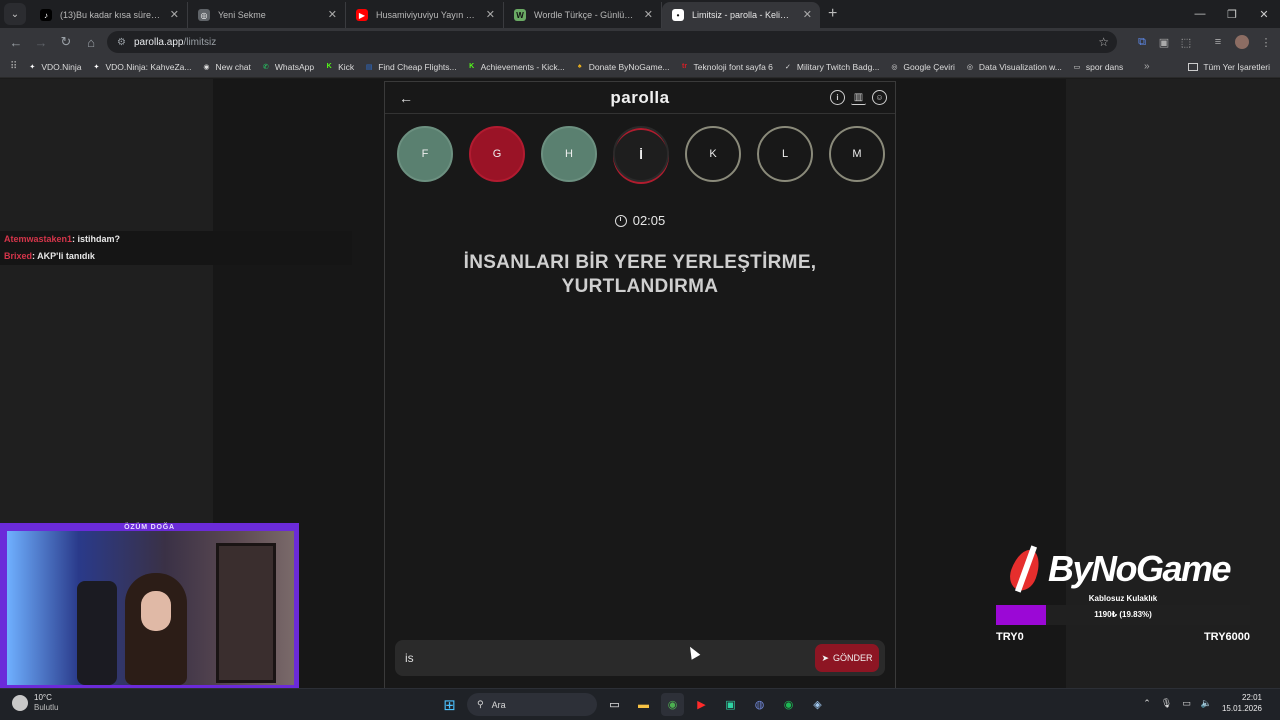  What do you see at coordinates (15, 14) in the screenshot?
I see `tab-search-chevron-icon: ⌄` at bounding box center [15, 14].